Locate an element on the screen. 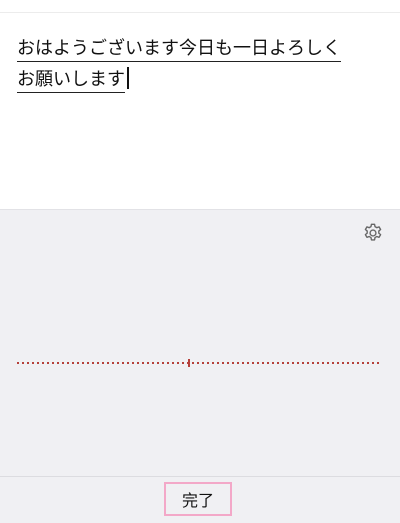  waveform-center-marker is located at coordinates (189, 363).